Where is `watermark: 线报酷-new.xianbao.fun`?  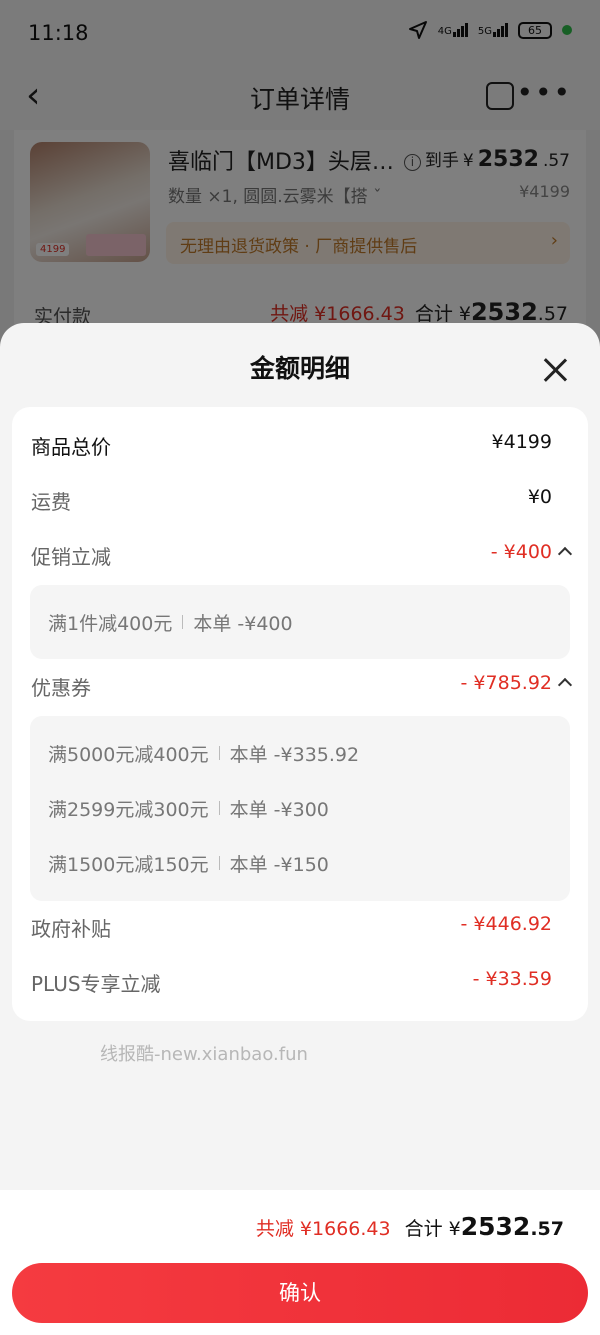 watermark: 线报酷-new.xianbao.fun is located at coordinates (204, 1054).